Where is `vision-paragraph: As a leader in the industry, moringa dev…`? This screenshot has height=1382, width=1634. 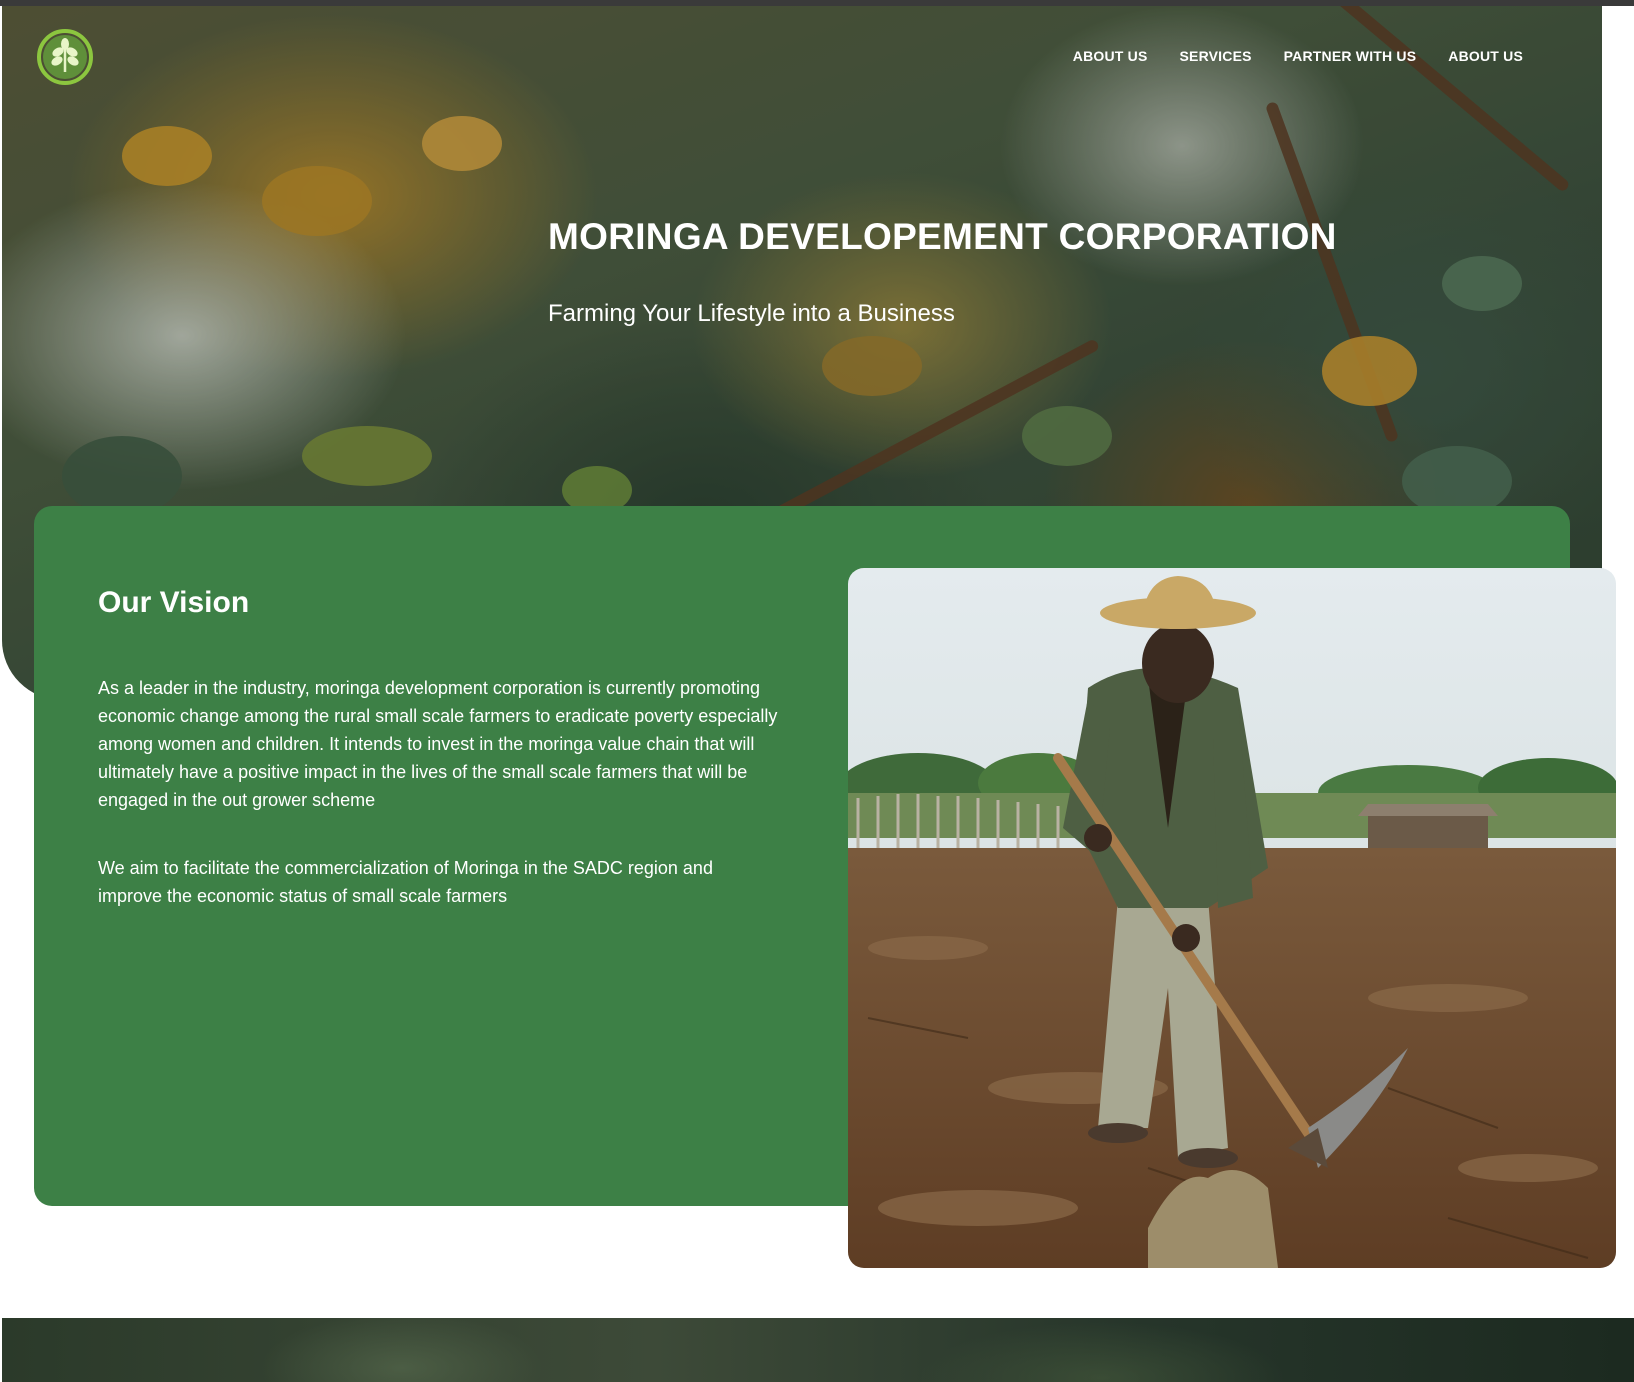 vision-paragraph: As a leader in the industry, moringa dev… is located at coordinates (438, 744).